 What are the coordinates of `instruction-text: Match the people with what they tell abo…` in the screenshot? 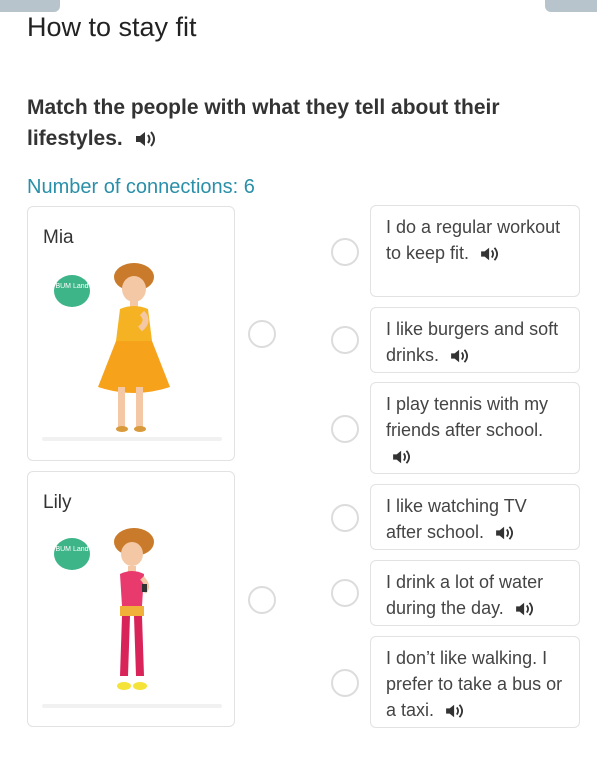 It's located at (263, 123).